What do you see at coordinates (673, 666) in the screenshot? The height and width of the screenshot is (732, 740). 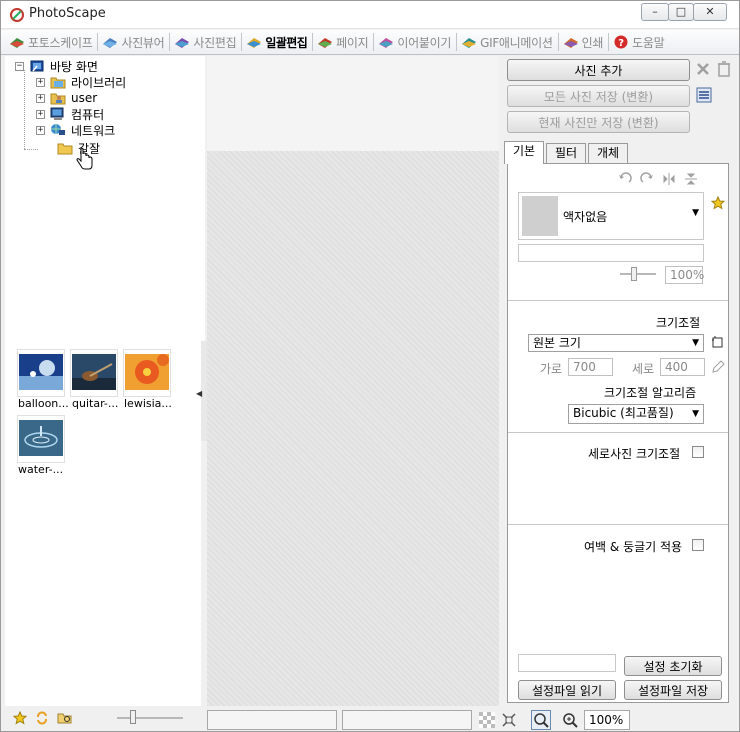 I see `reset-settings-button: 설정 초기화` at bounding box center [673, 666].